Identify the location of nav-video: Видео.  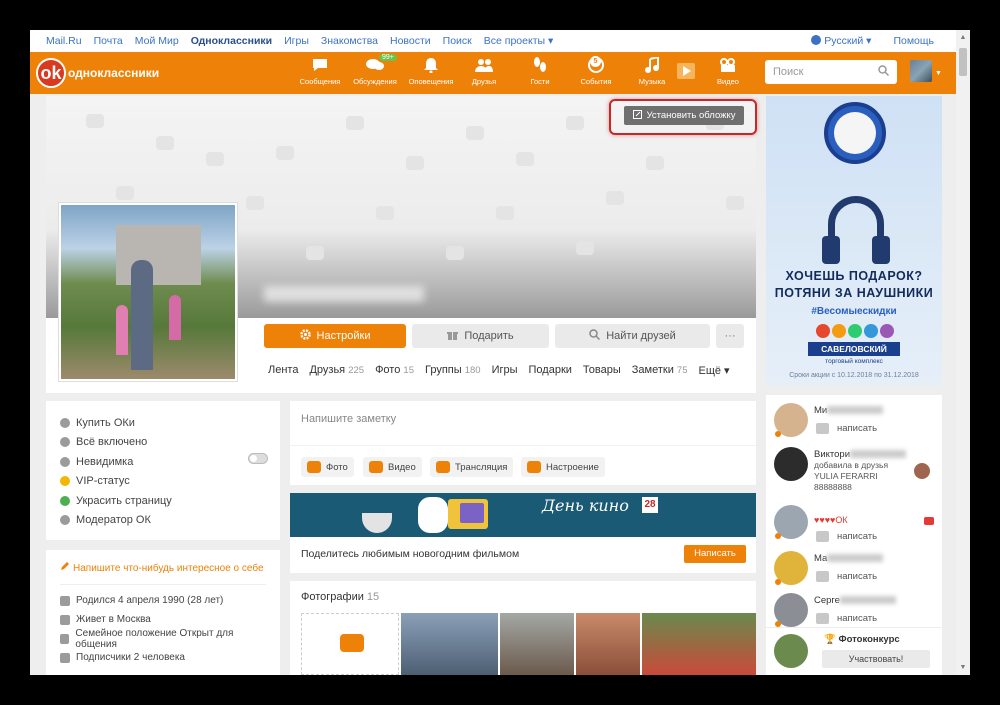
(728, 74).